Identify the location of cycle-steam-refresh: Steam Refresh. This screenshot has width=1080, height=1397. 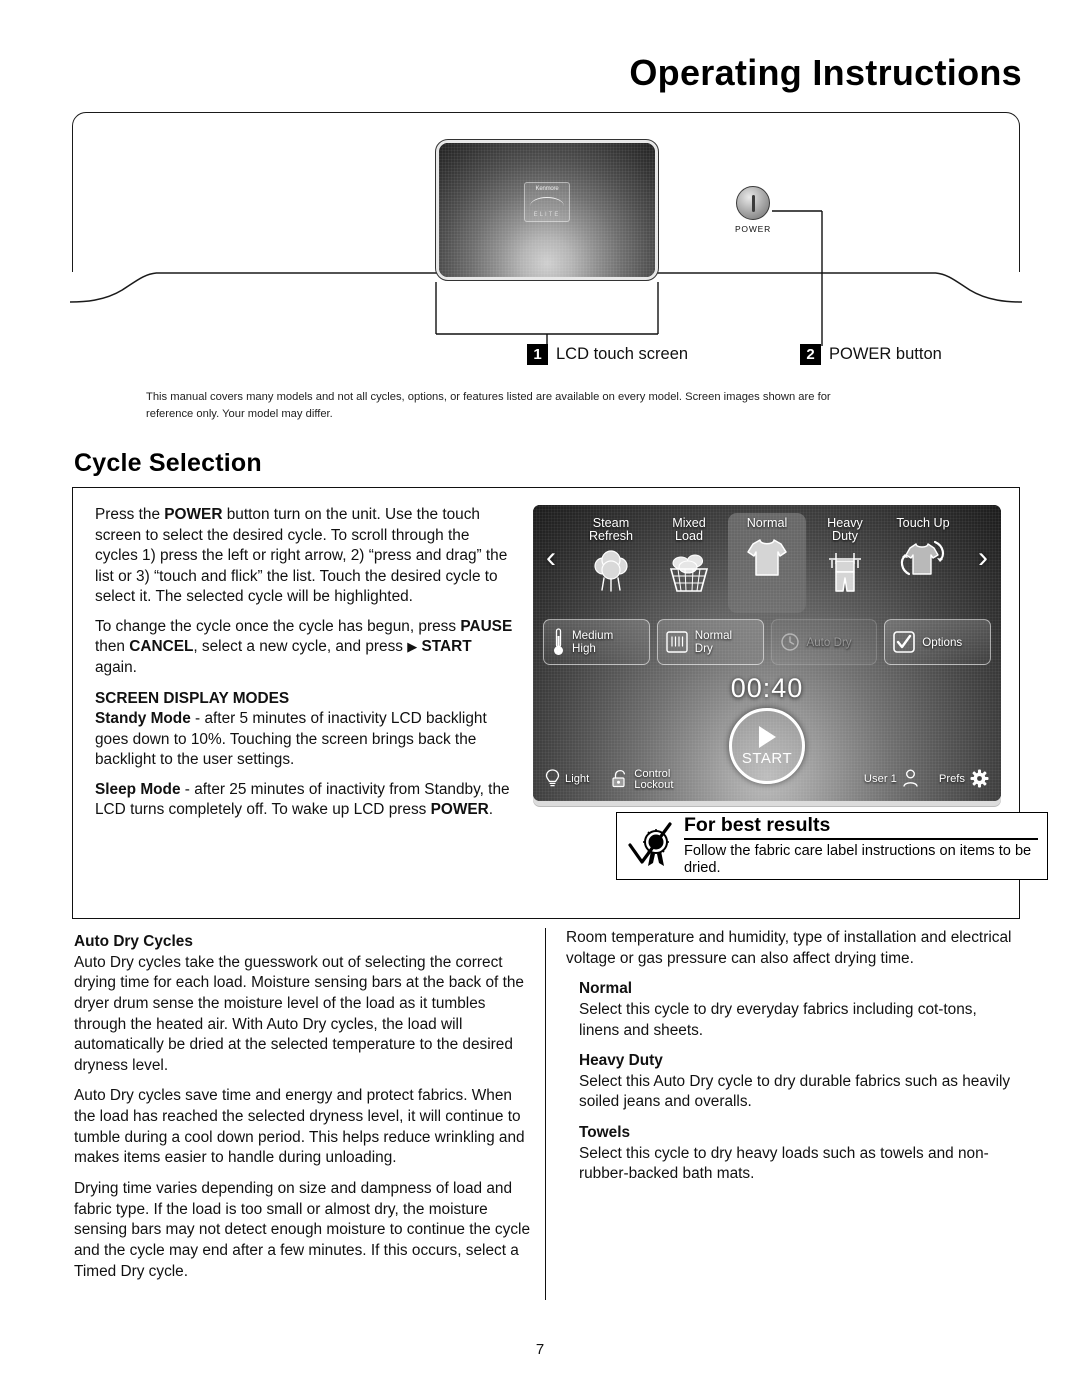
(611, 554).